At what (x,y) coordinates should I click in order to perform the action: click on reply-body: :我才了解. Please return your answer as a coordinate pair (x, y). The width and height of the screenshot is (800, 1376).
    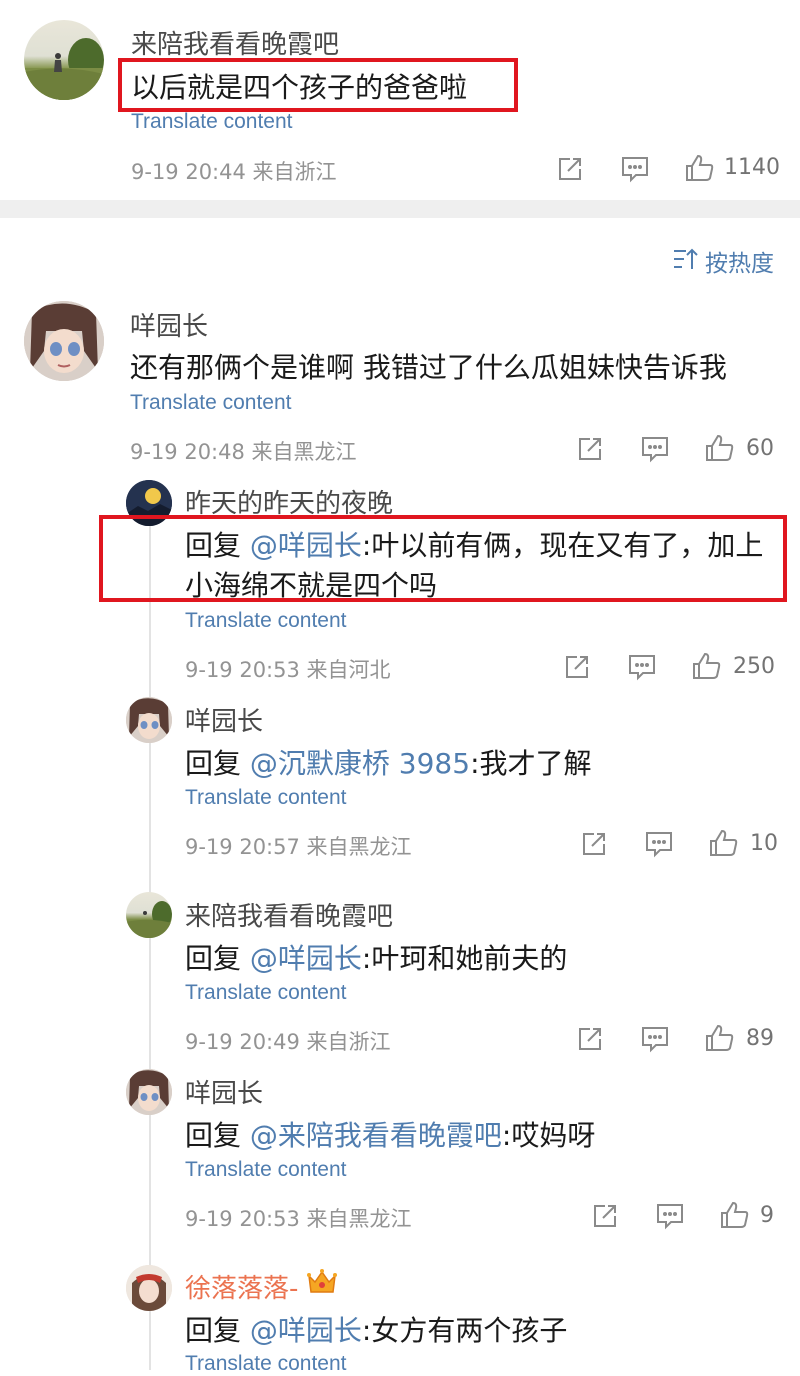
    Looking at the image, I should click on (531, 763).